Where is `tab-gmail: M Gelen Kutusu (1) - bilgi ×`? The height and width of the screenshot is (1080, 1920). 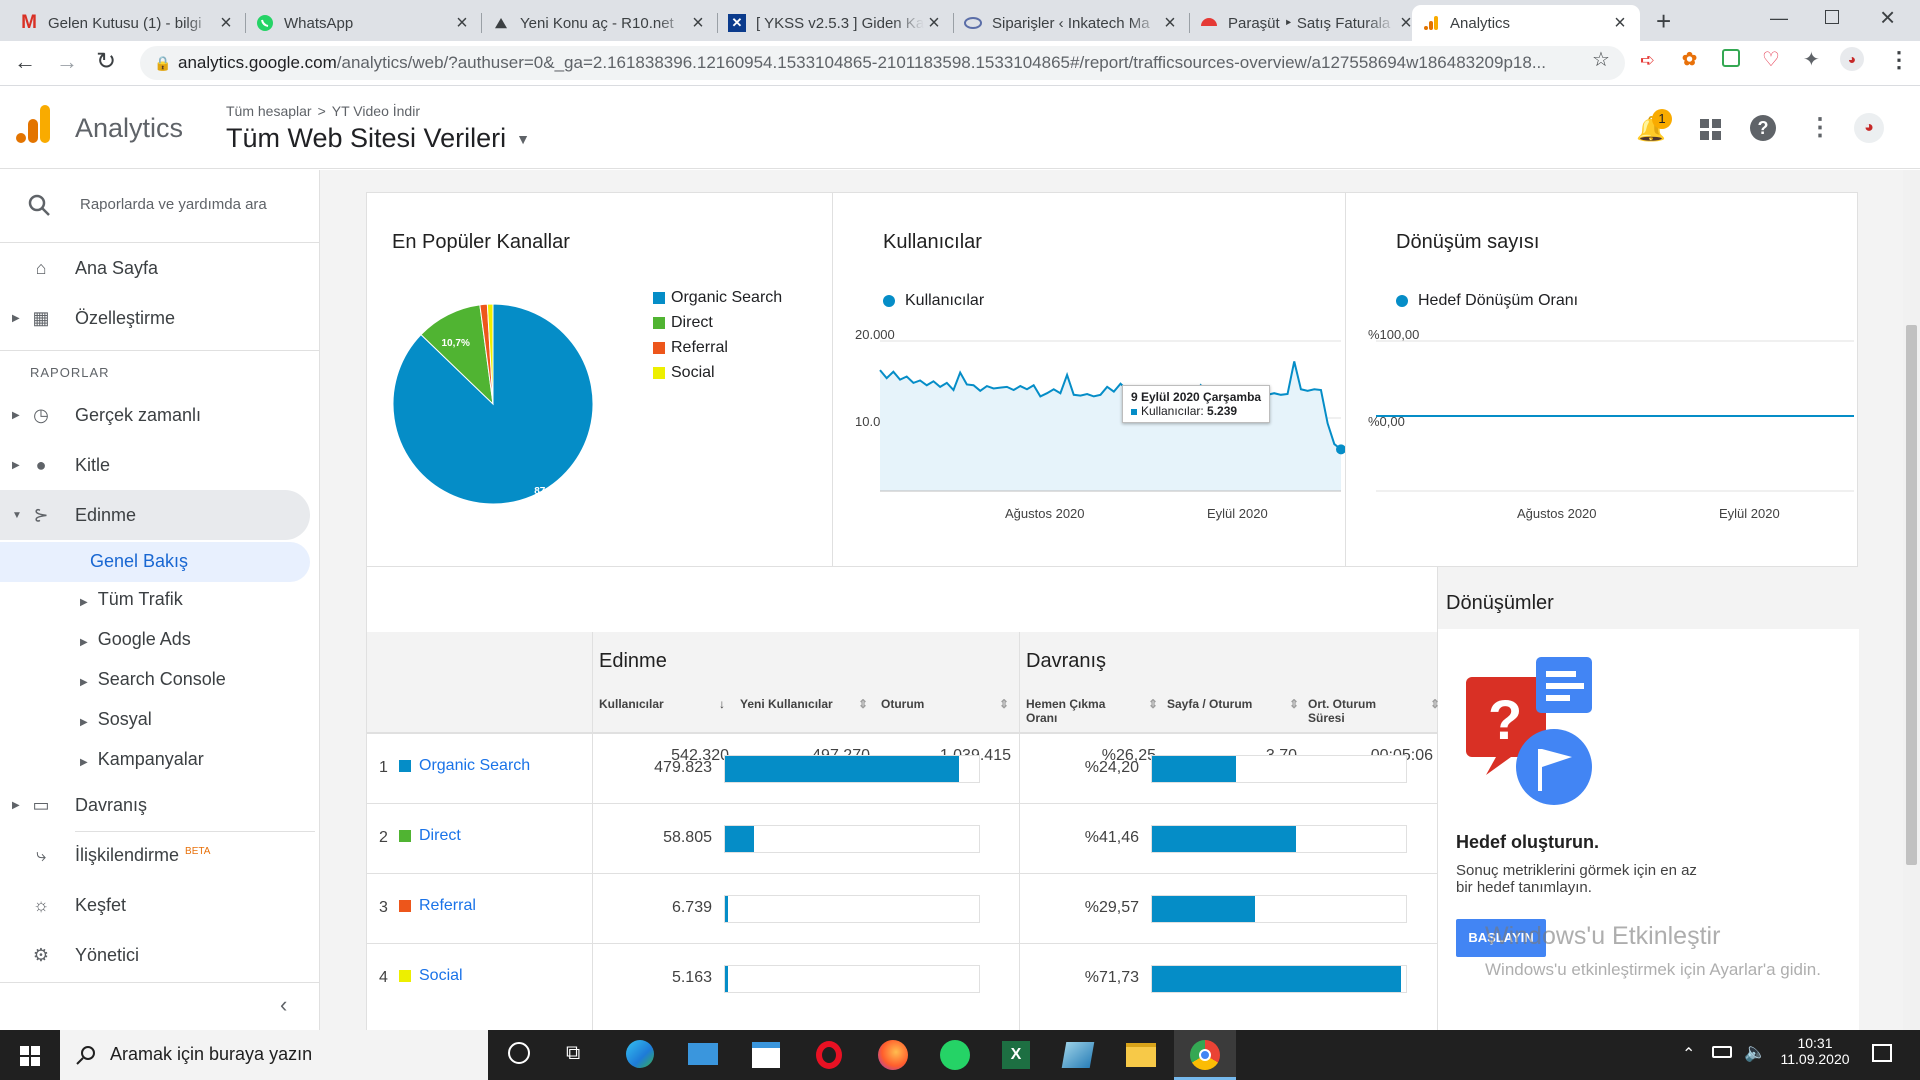
tab-gmail: M Gelen Kutusu (1) - bilgi × is located at coordinates (128, 23).